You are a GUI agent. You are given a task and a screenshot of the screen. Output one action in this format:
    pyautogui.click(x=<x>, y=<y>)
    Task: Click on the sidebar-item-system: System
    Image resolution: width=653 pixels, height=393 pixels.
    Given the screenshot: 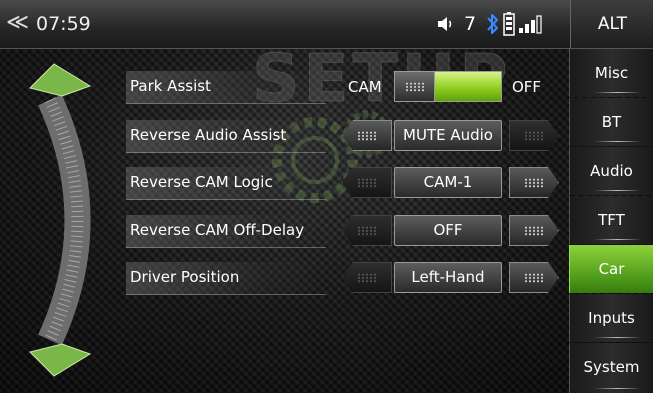 What is the action you would take?
    pyautogui.click(x=611, y=368)
    